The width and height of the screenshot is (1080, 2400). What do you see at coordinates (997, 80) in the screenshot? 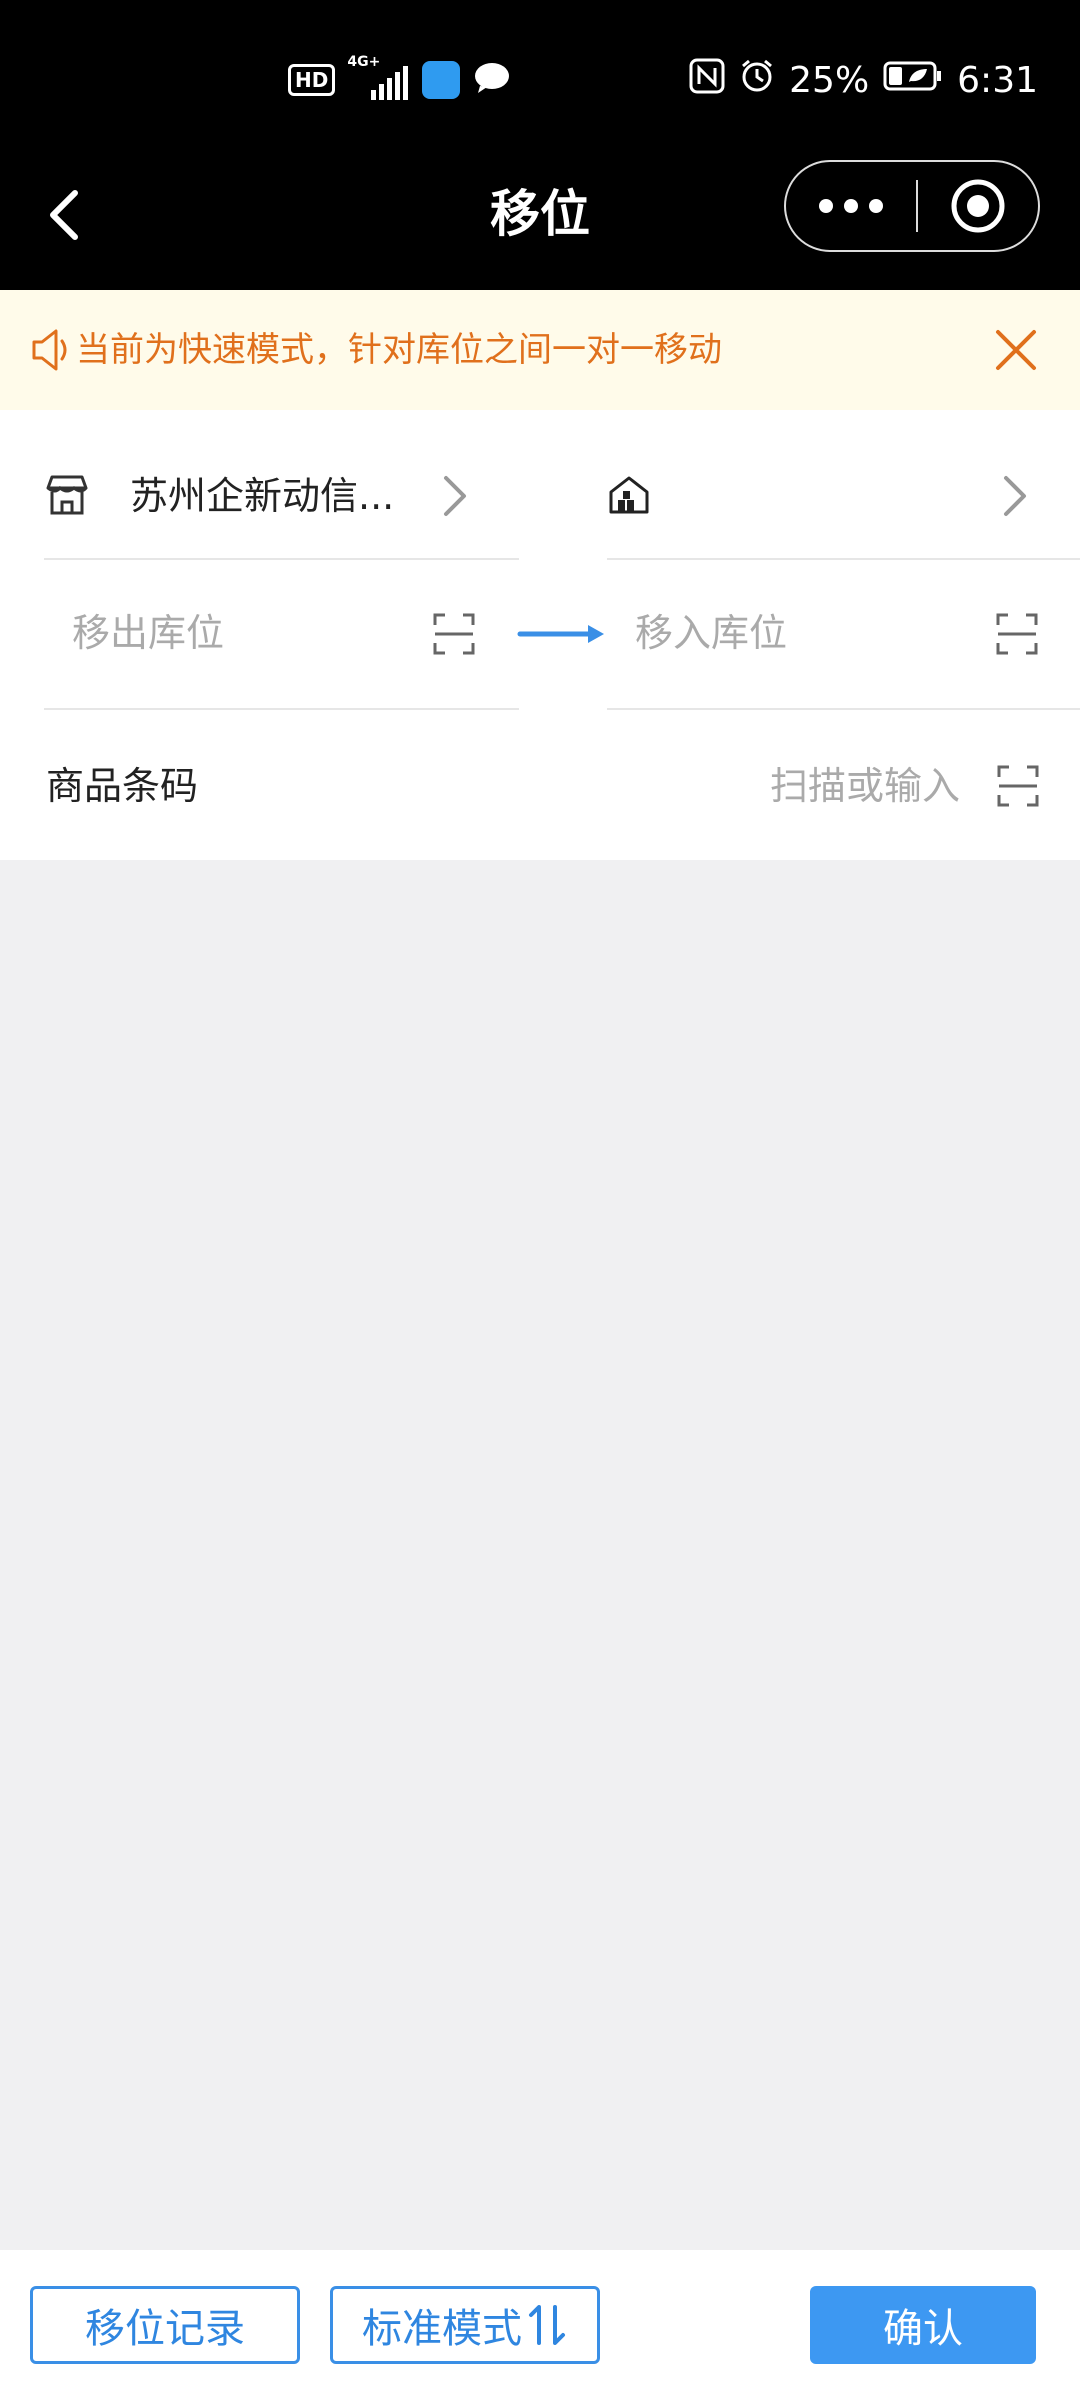
I see `clock-time: 6:31` at bounding box center [997, 80].